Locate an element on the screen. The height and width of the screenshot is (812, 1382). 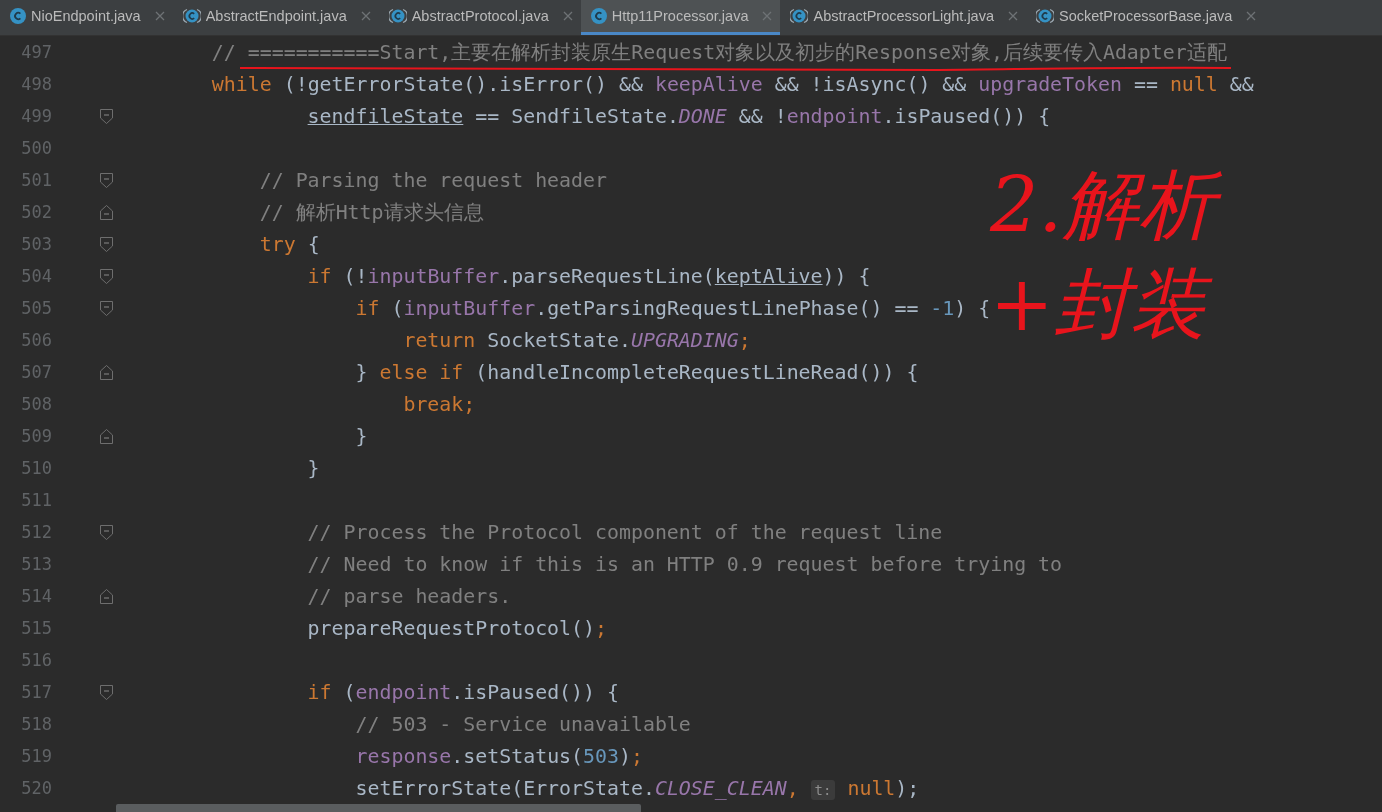
line-number: 501 is located at coordinates (36, 180).